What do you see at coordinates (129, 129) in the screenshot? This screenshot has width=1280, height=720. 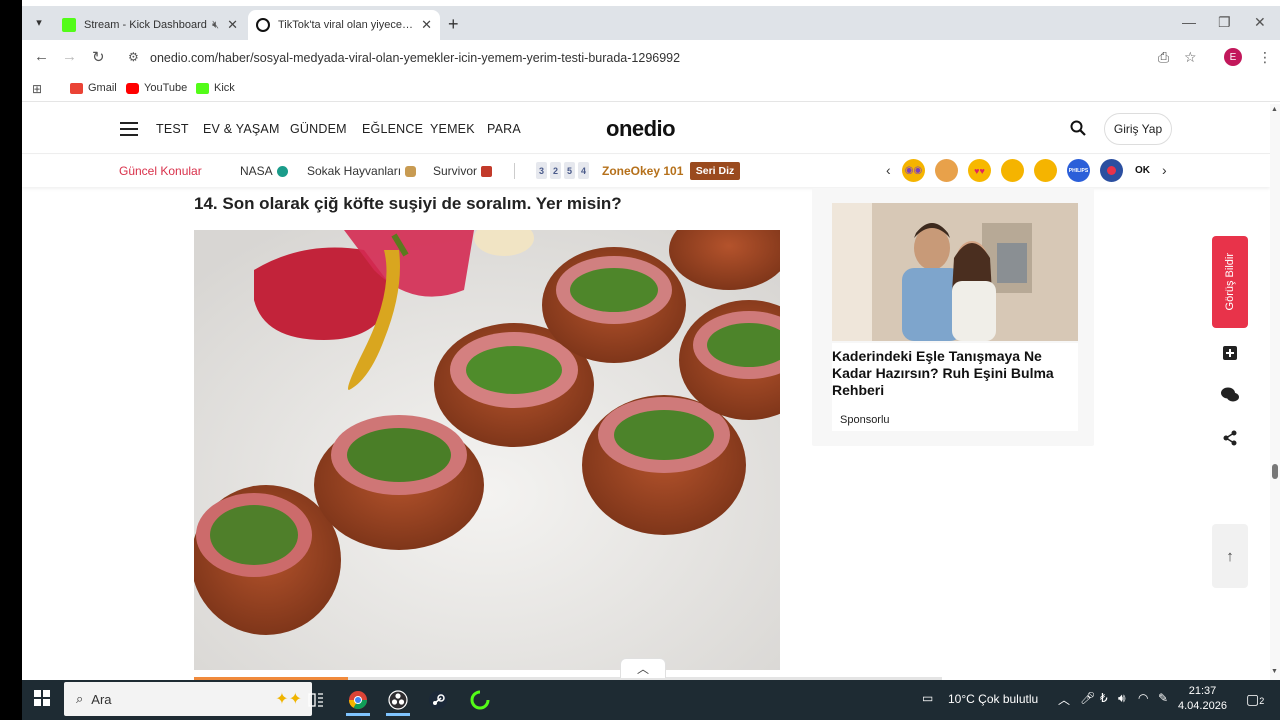 I see `hamburger-menu-icon` at bounding box center [129, 129].